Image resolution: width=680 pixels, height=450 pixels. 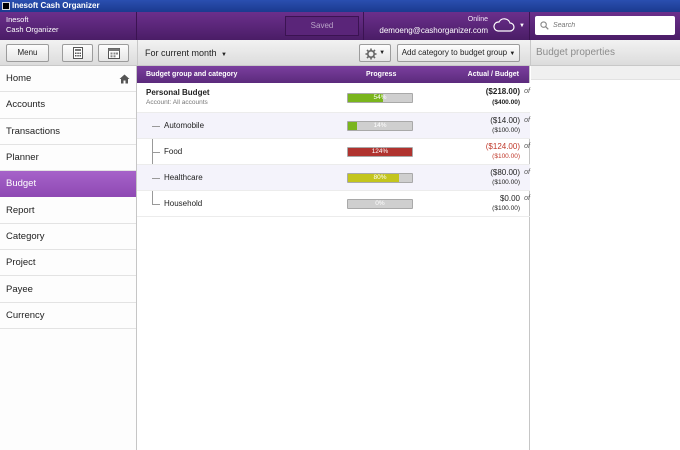 What do you see at coordinates (322, 26) in the screenshot?
I see `saved-indicator: Saved` at bounding box center [322, 26].